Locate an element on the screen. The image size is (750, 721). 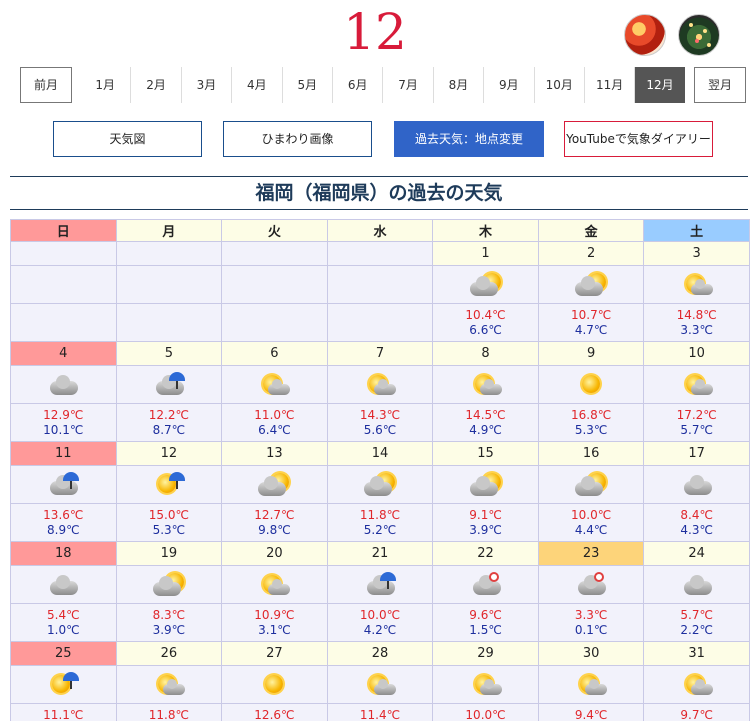
date-cell: 15 is located at coordinates (485, 453).